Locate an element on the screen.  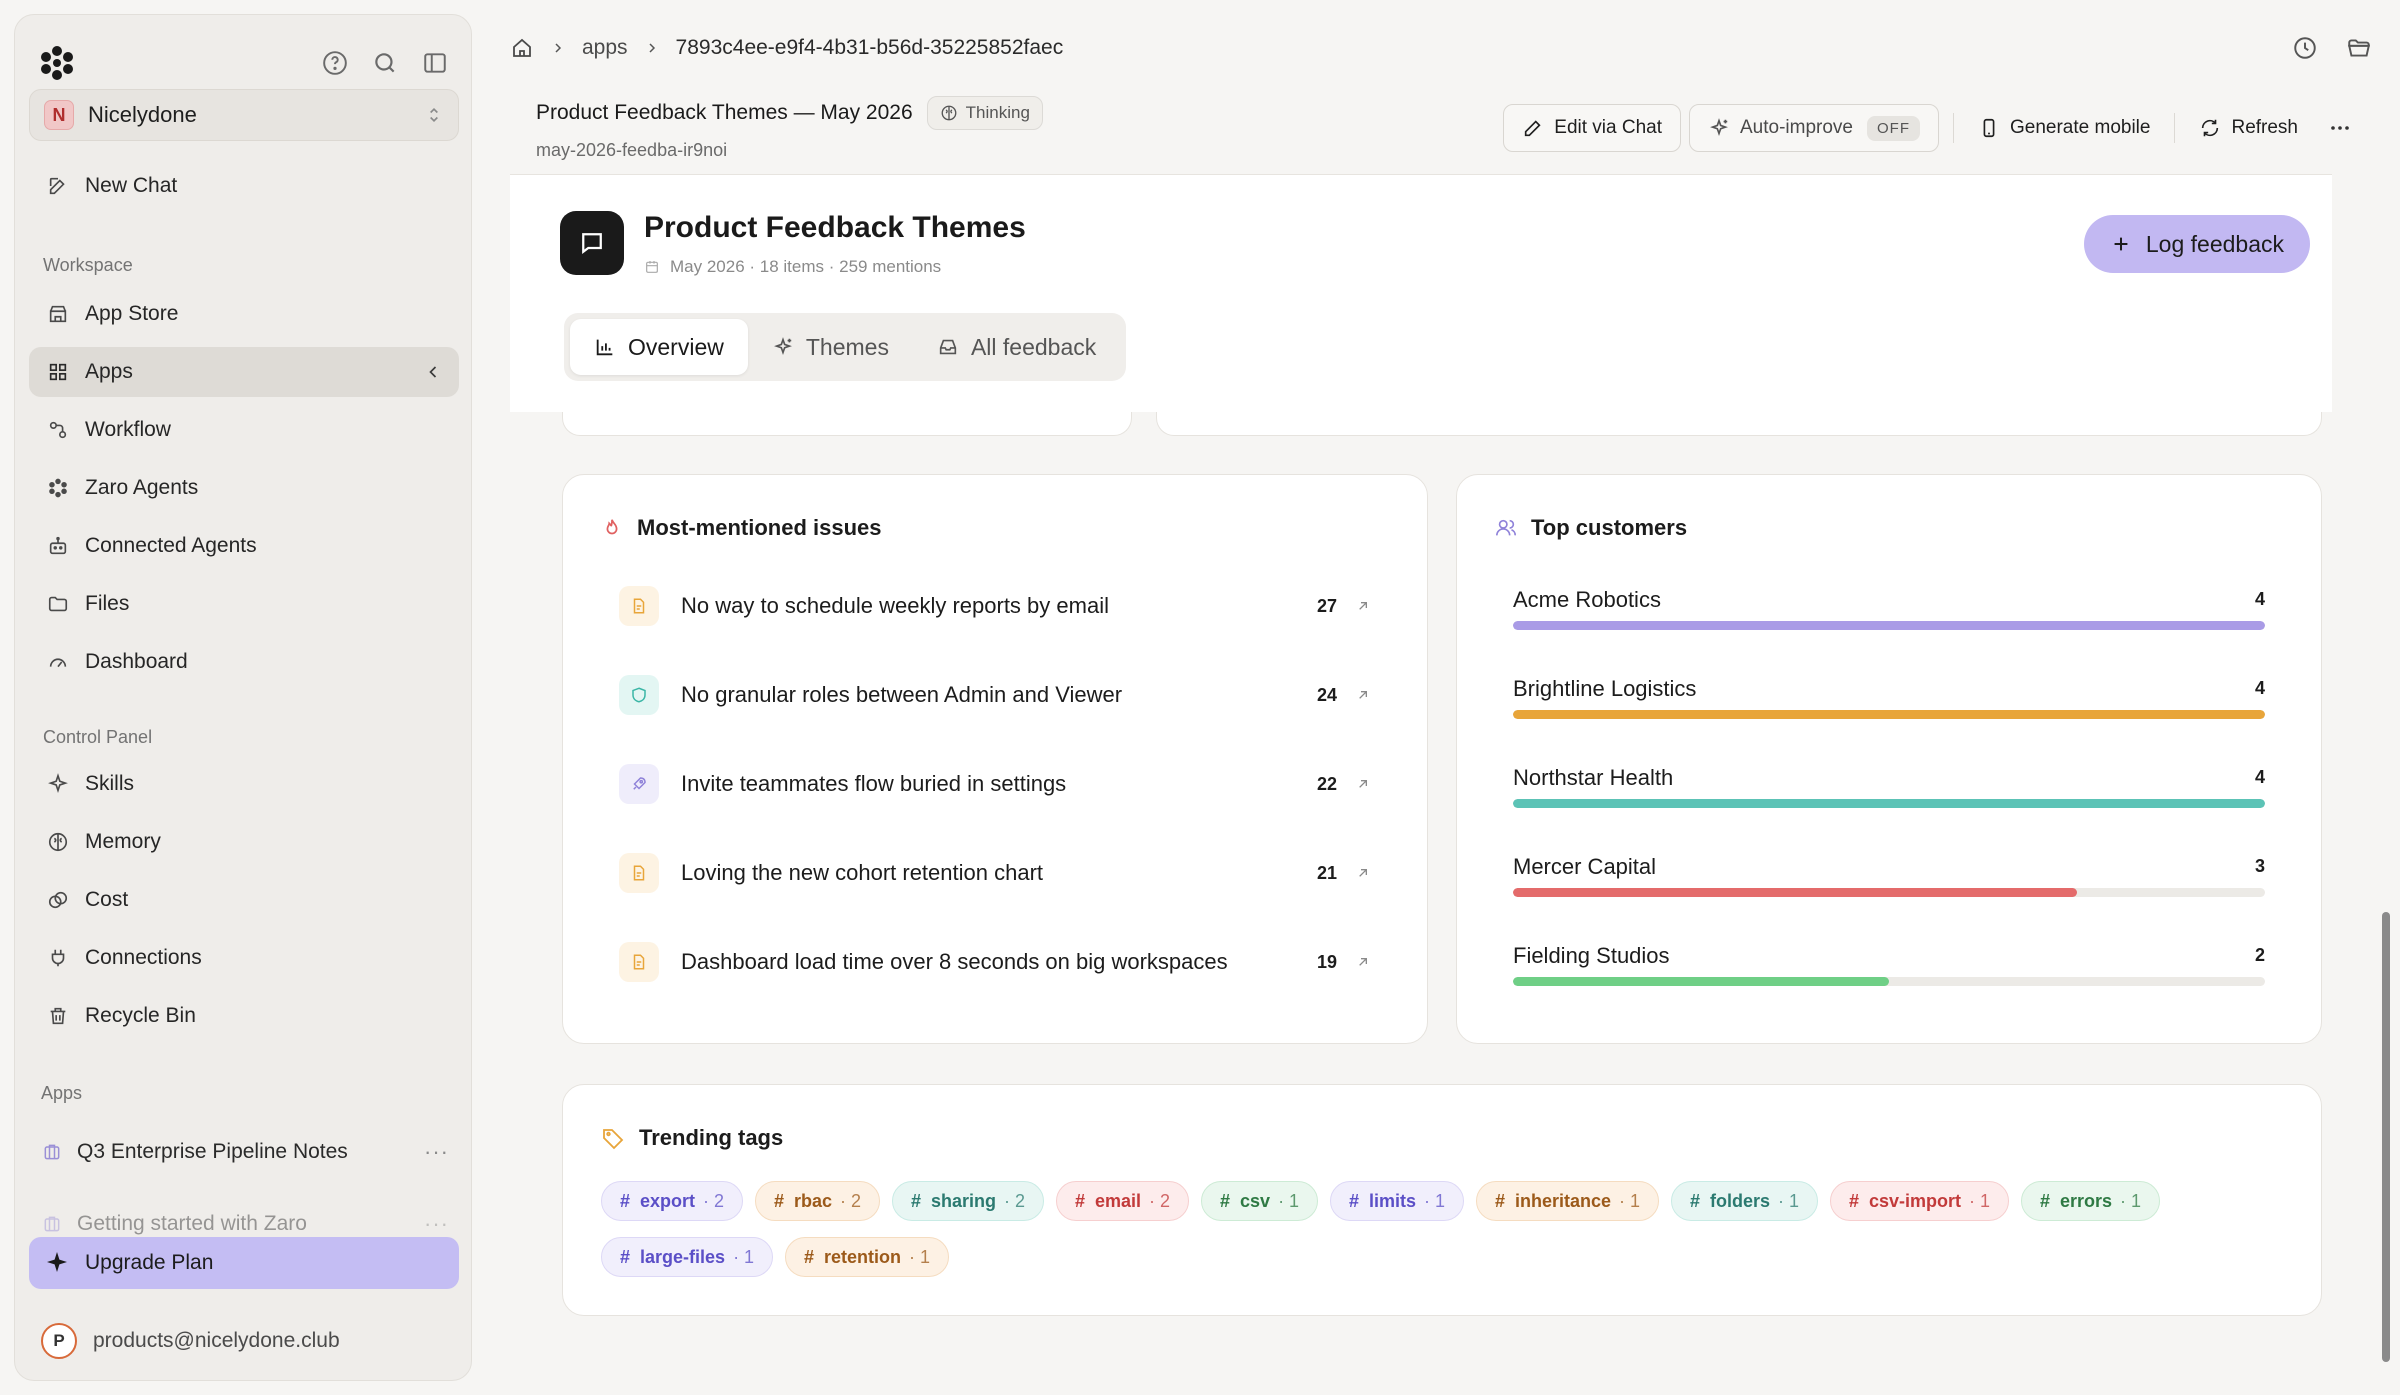
card-title: Top customers is located at coordinates (1591, 528).